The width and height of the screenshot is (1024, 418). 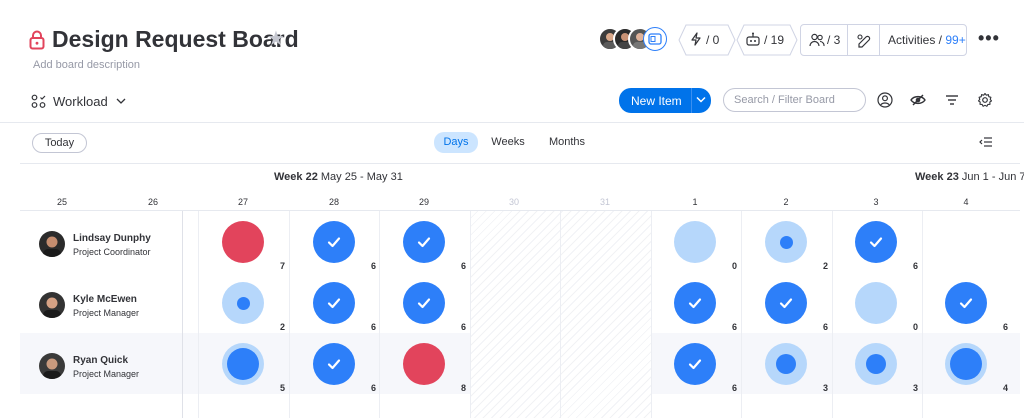 I want to click on collapse-rows-icon, so click(x=986, y=142).